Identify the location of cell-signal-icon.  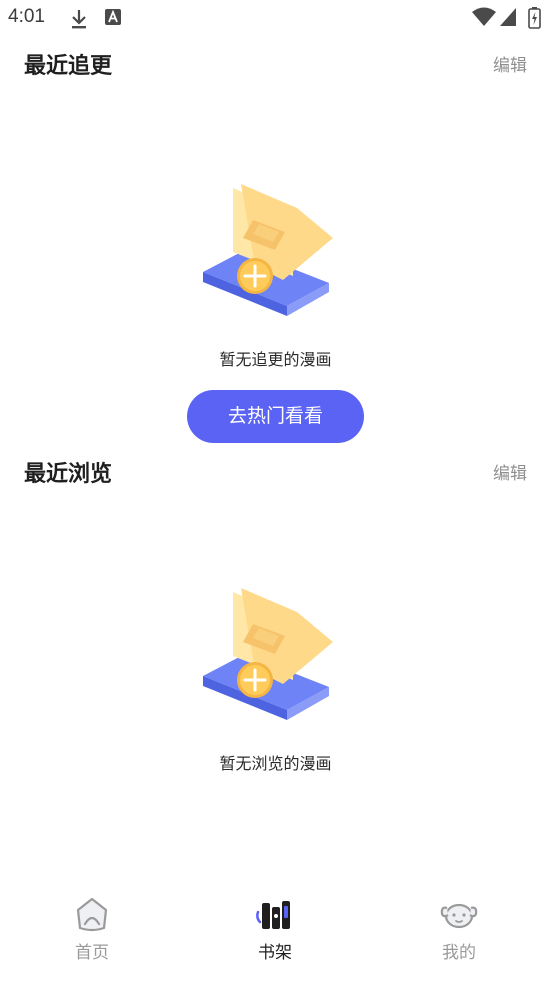
(508, 17).